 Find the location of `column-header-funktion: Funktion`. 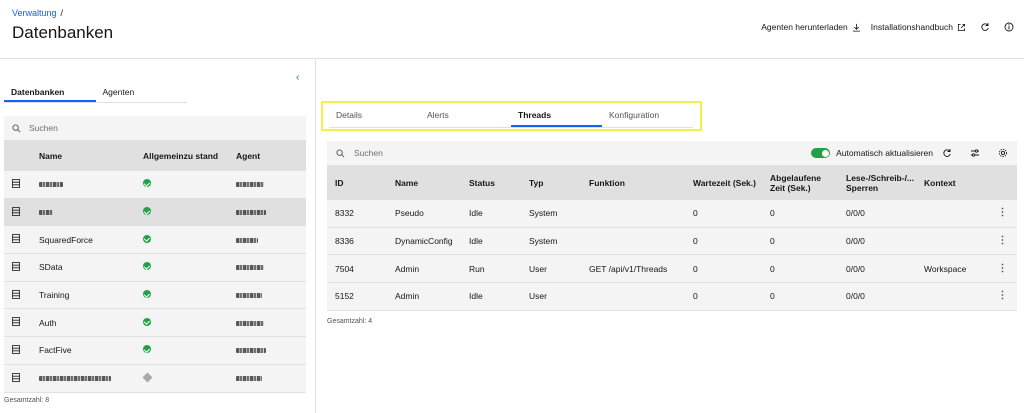

column-header-funktion: Funktion is located at coordinates (633, 183).